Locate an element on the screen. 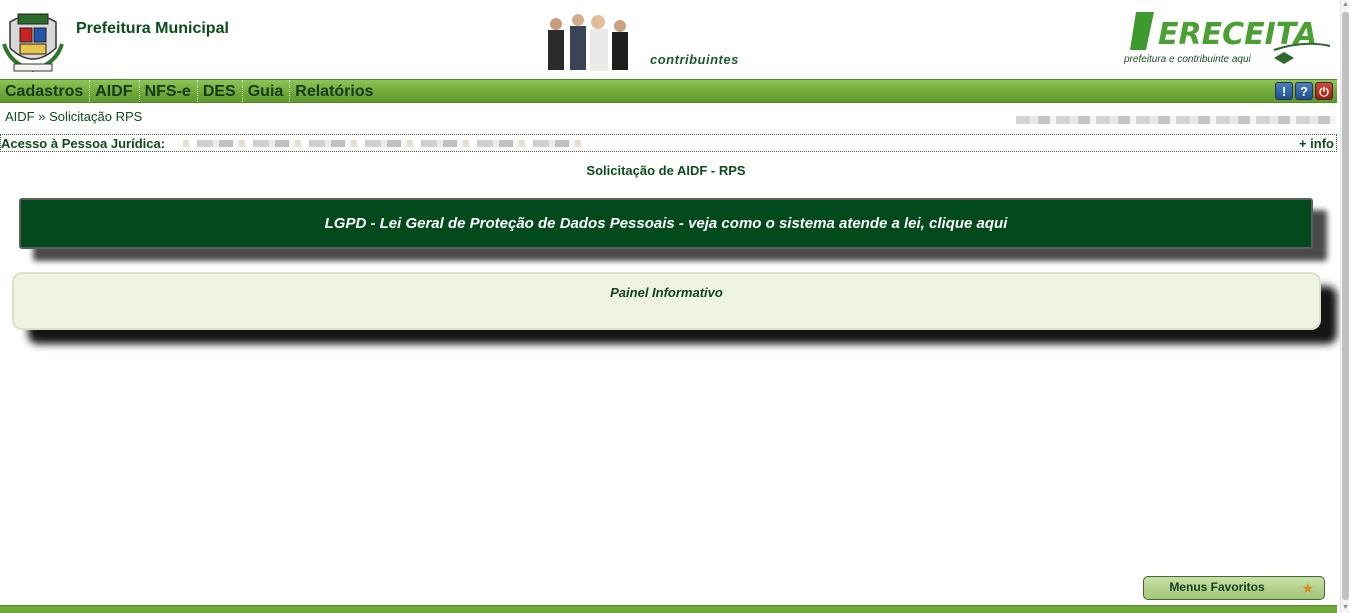 This screenshot has width=1349, height=613. scroll-thumb is located at coordinates (1345, 306).